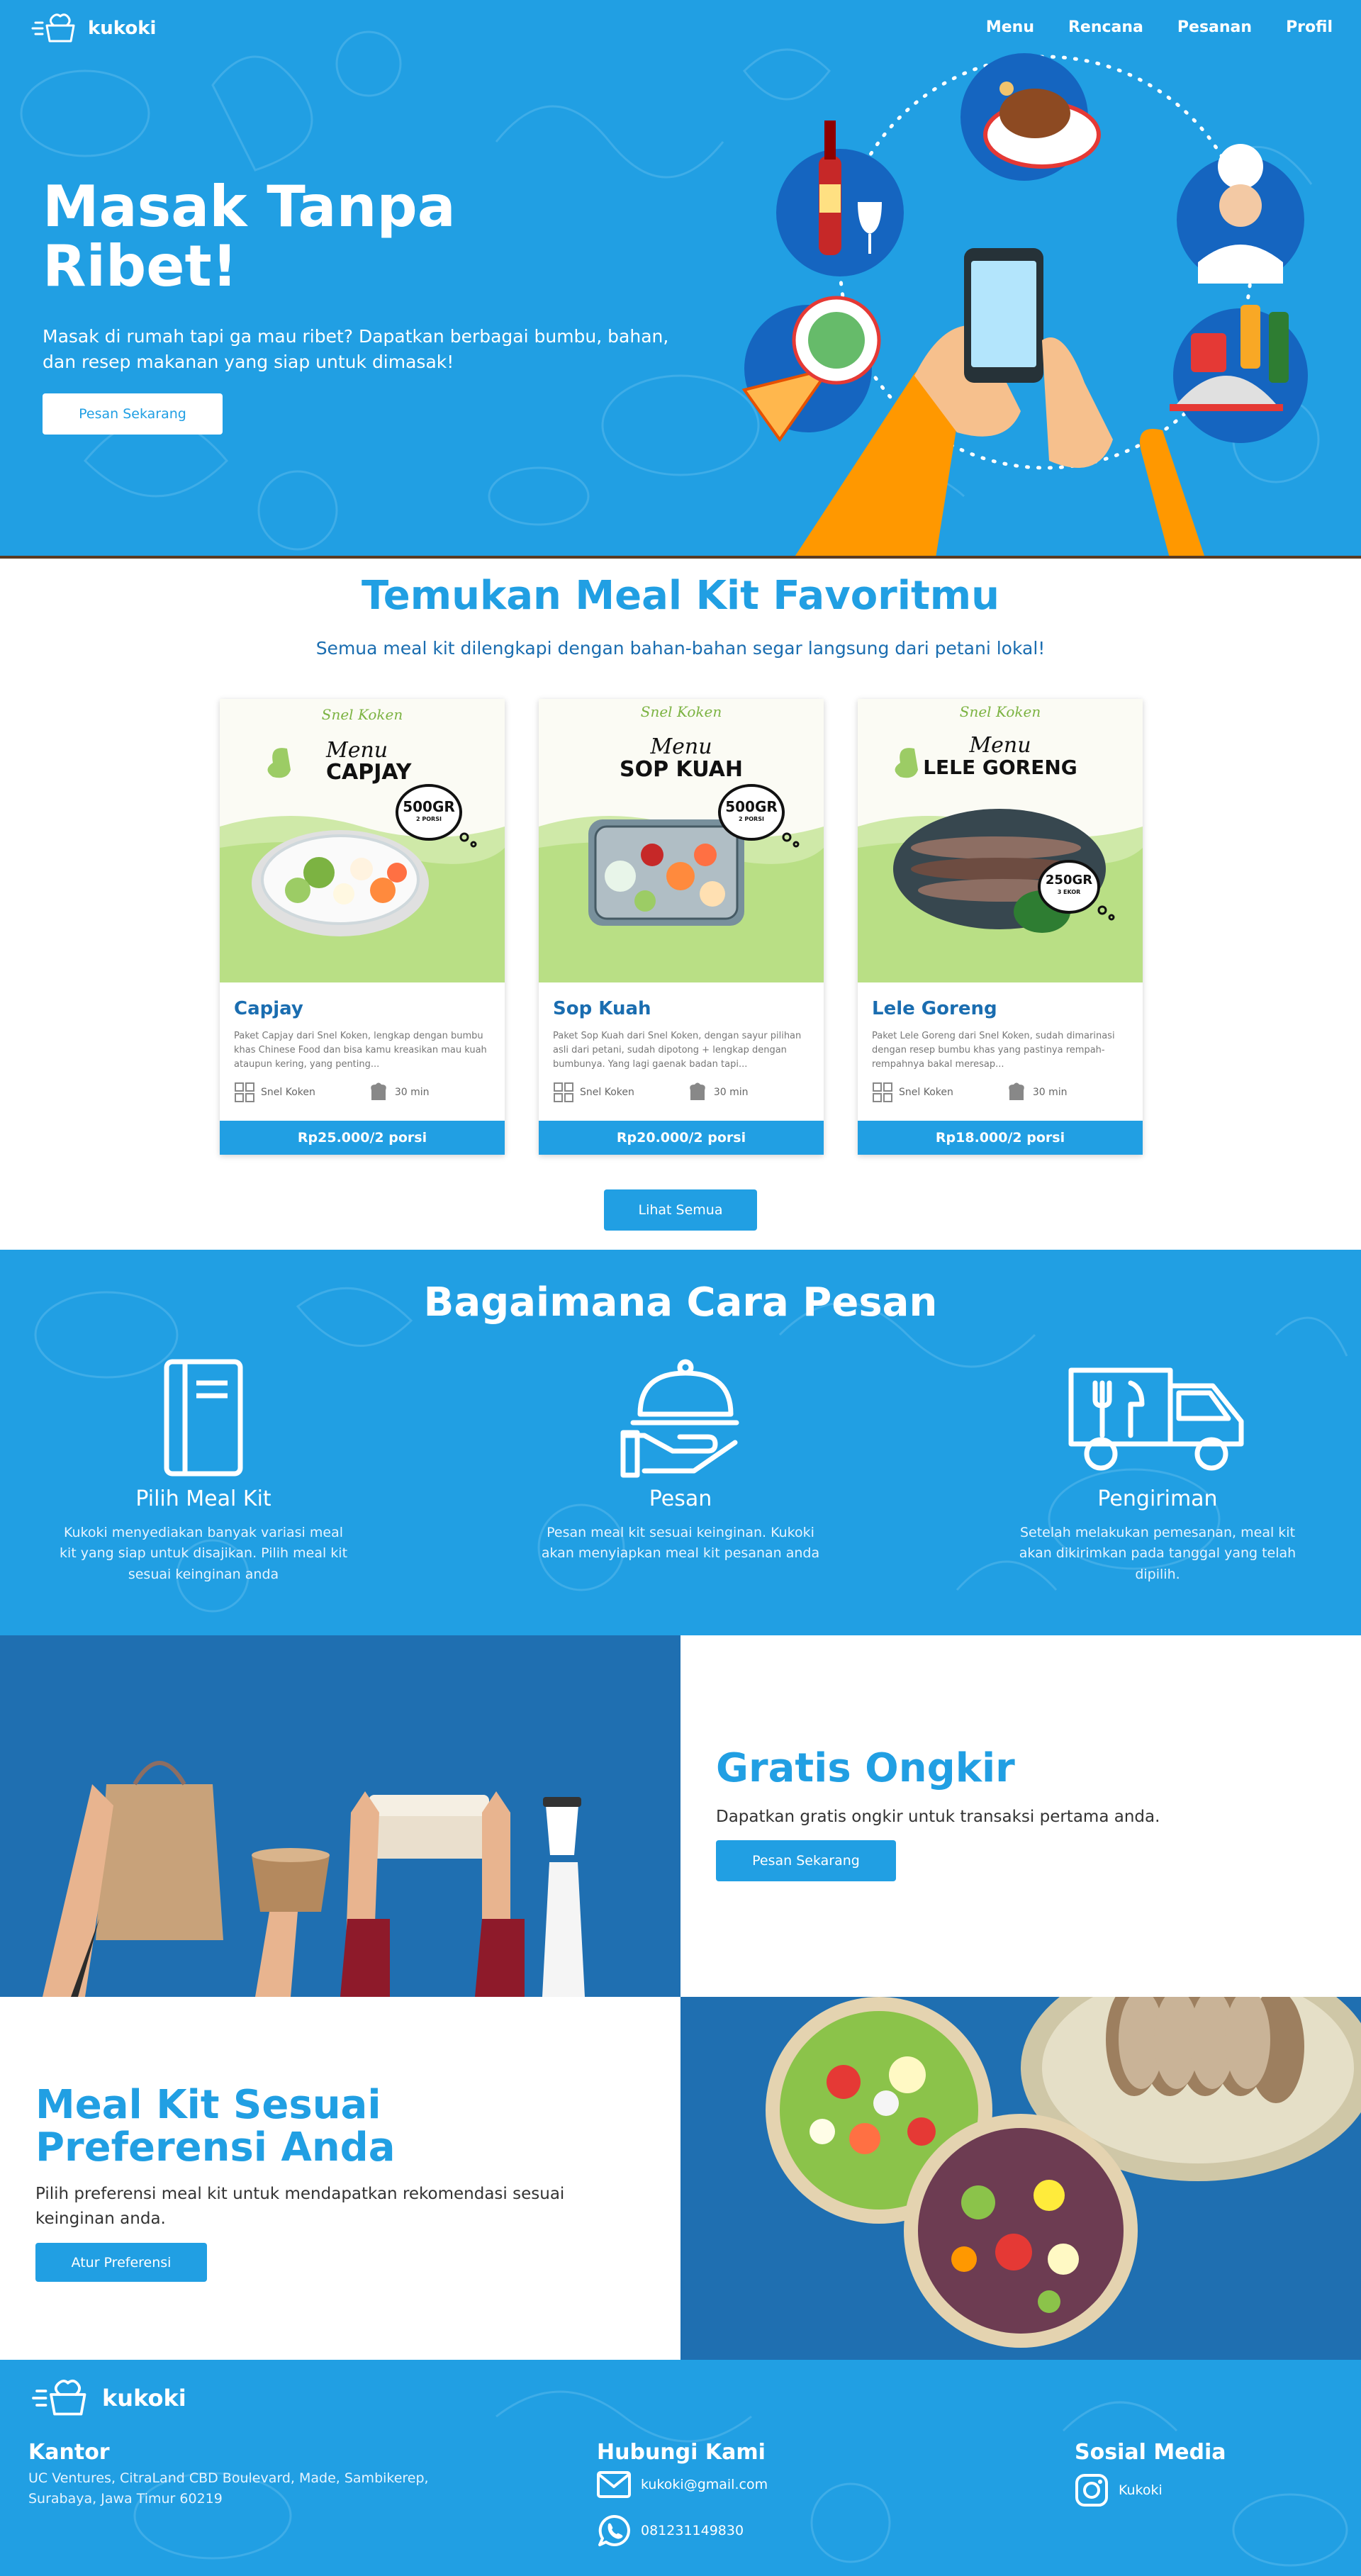  What do you see at coordinates (203, 1418) in the screenshot?
I see `book-icon` at bounding box center [203, 1418].